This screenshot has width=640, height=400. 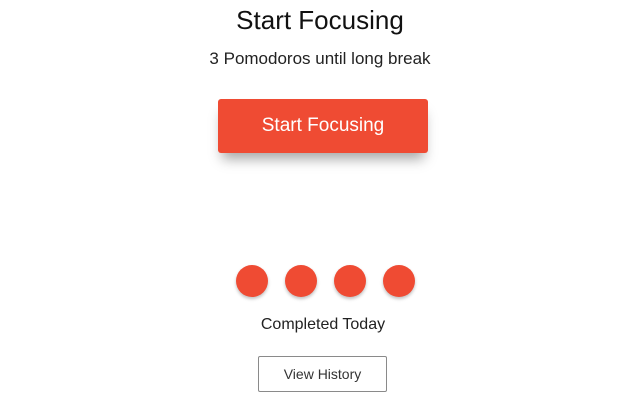 What do you see at coordinates (323, 324) in the screenshot?
I see `completed-today-label: Completed Today` at bounding box center [323, 324].